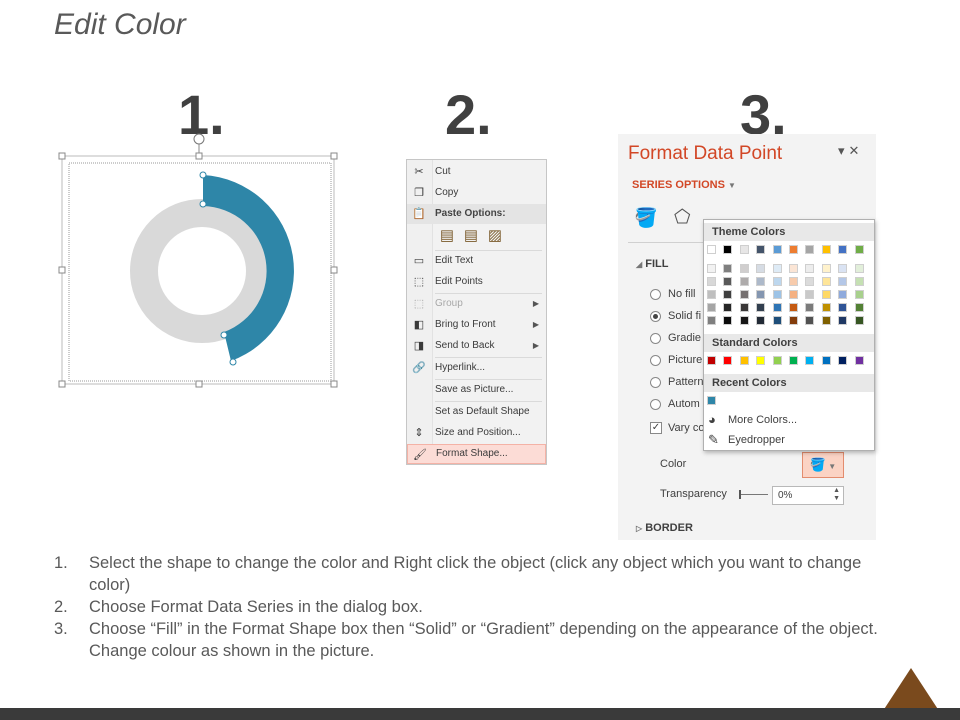 The height and width of the screenshot is (720, 960). What do you see at coordinates (476, 346) in the screenshot?
I see `menu-item-send-to-back: ◨ Send to Back ▶` at bounding box center [476, 346].